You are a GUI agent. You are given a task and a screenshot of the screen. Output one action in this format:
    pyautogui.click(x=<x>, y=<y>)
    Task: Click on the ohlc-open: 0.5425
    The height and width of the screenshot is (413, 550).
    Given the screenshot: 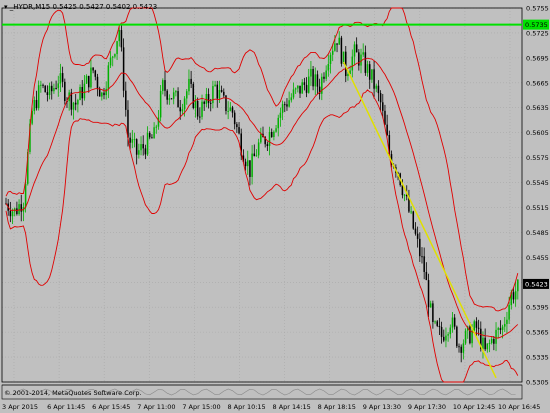 What is the action you would take?
    pyautogui.click(x=64, y=7)
    